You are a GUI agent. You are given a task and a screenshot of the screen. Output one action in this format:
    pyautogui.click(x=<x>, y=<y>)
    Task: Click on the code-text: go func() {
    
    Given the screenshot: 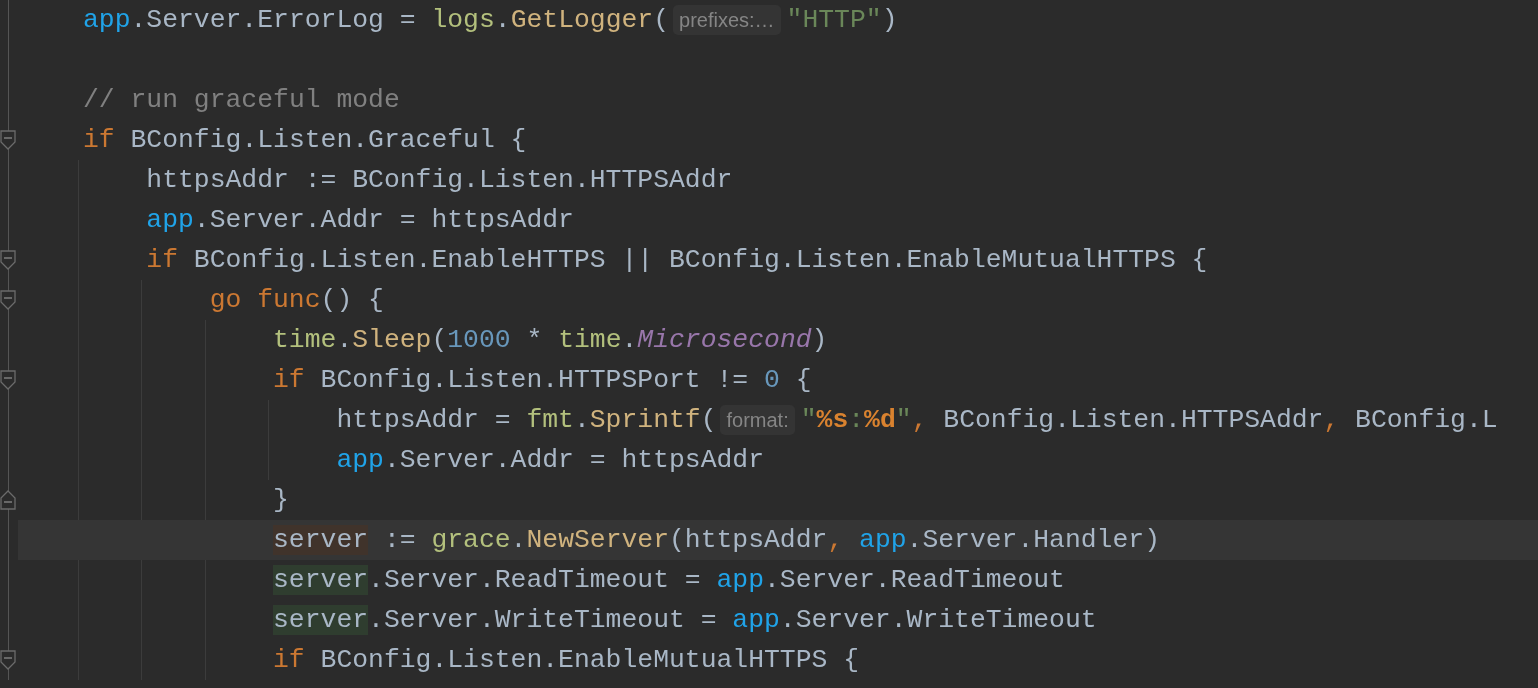 What is the action you would take?
    pyautogui.click(x=296, y=300)
    